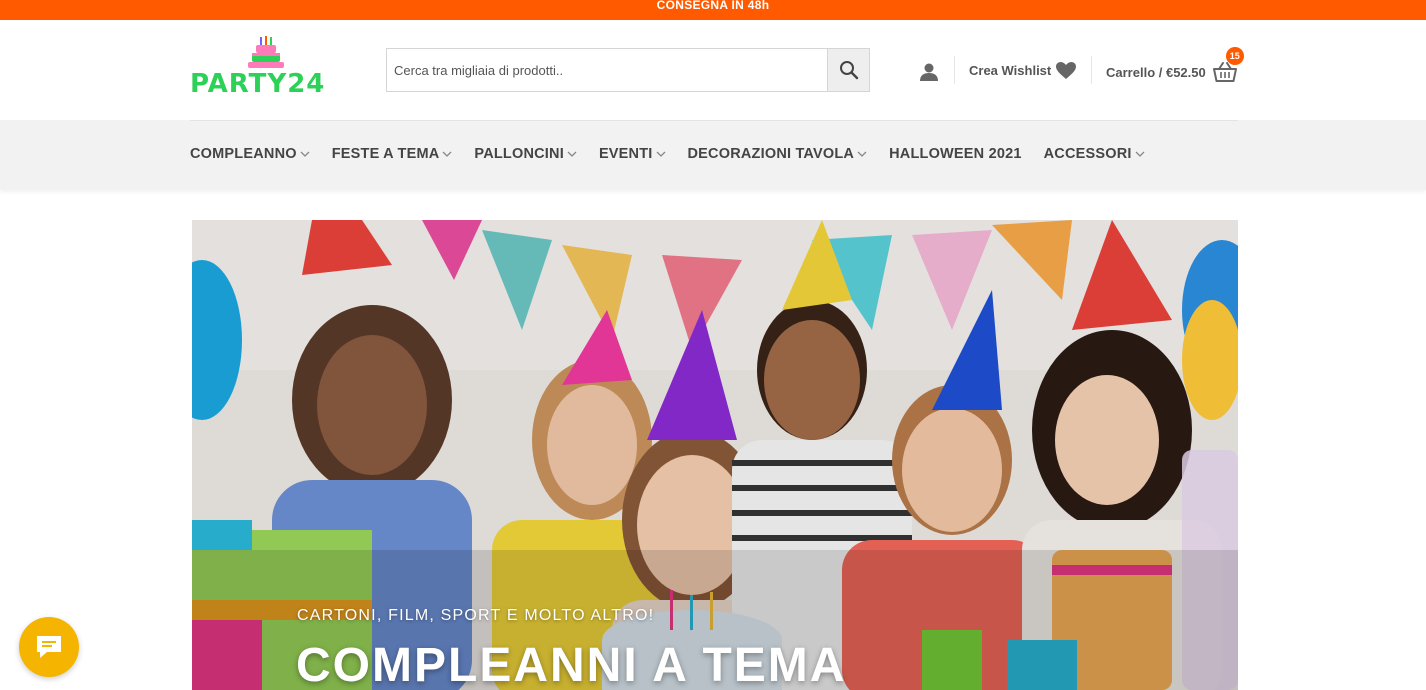 The height and width of the screenshot is (690, 1426). Describe the element at coordinates (1087, 154) in the screenshot. I see `nav-item-label: ACCESSORI` at that location.